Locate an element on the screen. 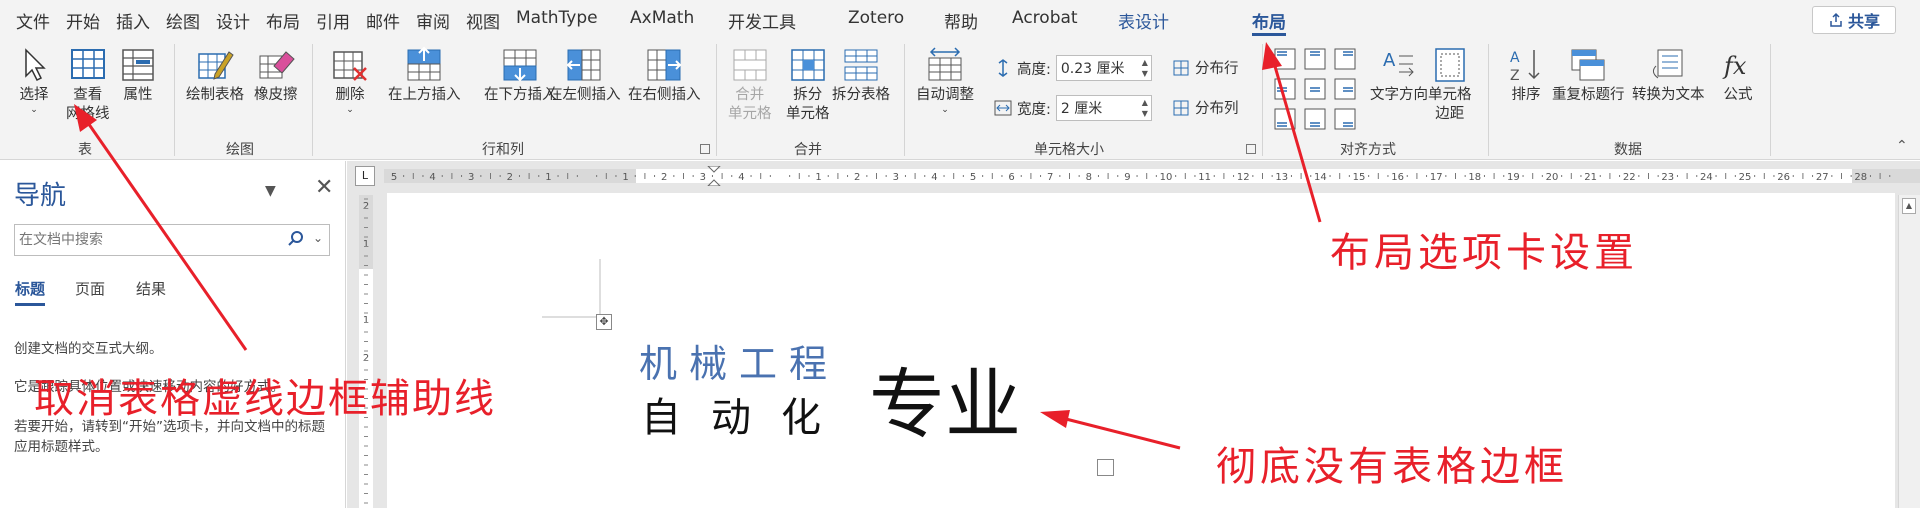 Image resolution: width=1920 pixels, height=508 pixels. annotation-no-border: 彻底没有表格边框 is located at coordinates (1392, 467).